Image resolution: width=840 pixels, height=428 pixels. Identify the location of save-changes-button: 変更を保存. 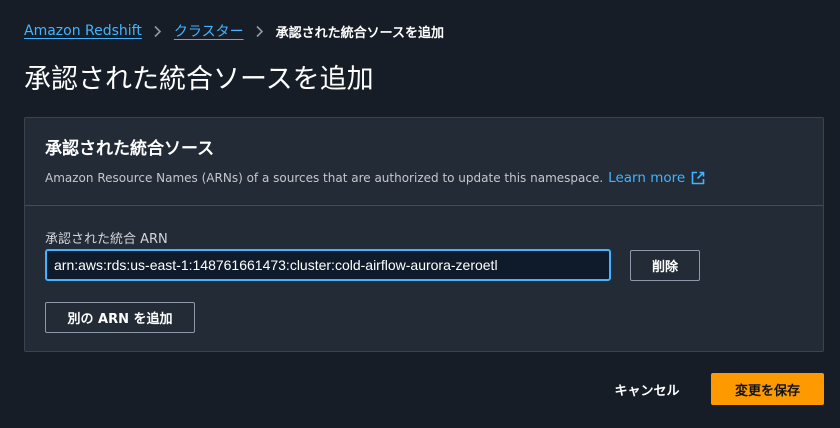
(767, 389).